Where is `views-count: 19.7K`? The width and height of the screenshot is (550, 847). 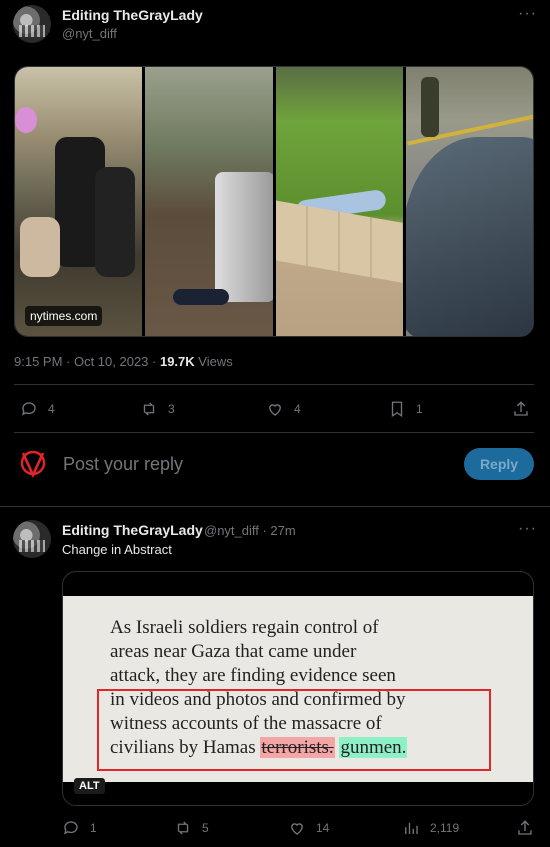 views-count: 19.7K is located at coordinates (177, 361).